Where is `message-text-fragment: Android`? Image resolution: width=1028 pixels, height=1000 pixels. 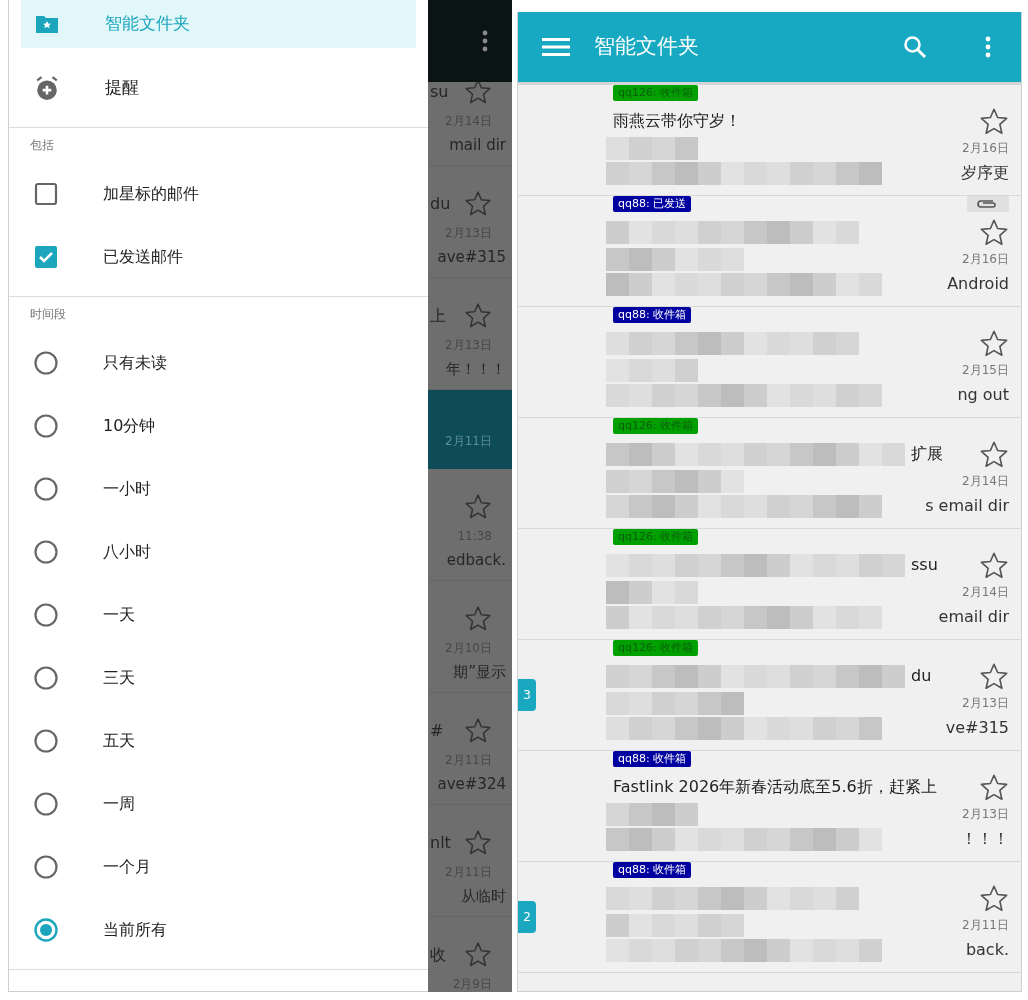
message-text-fragment: Android is located at coordinates (978, 284).